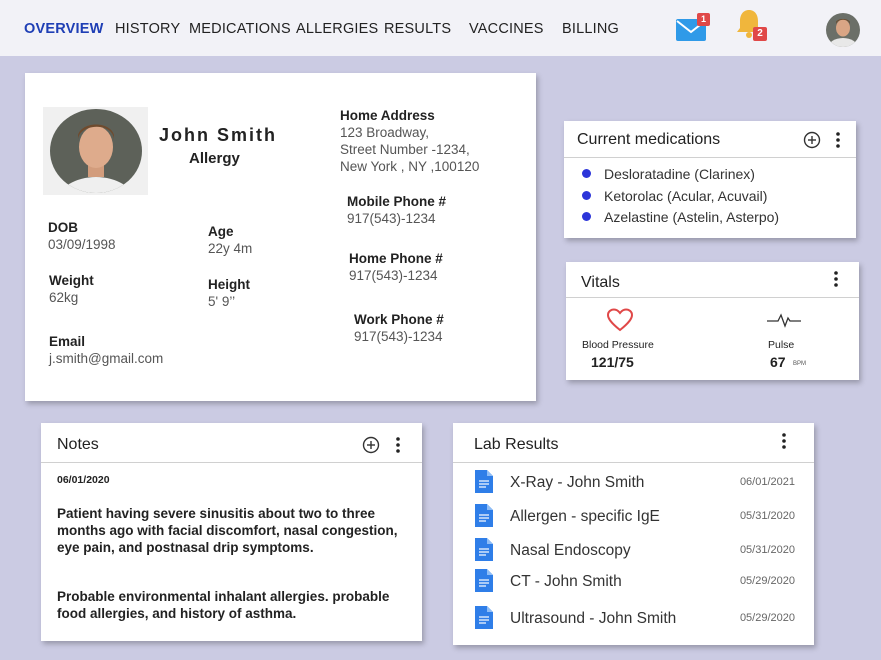  What do you see at coordinates (593, 618) in the screenshot?
I see `lab-result-name: Ultrasound - John Smith` at bounding box center [593, 618].